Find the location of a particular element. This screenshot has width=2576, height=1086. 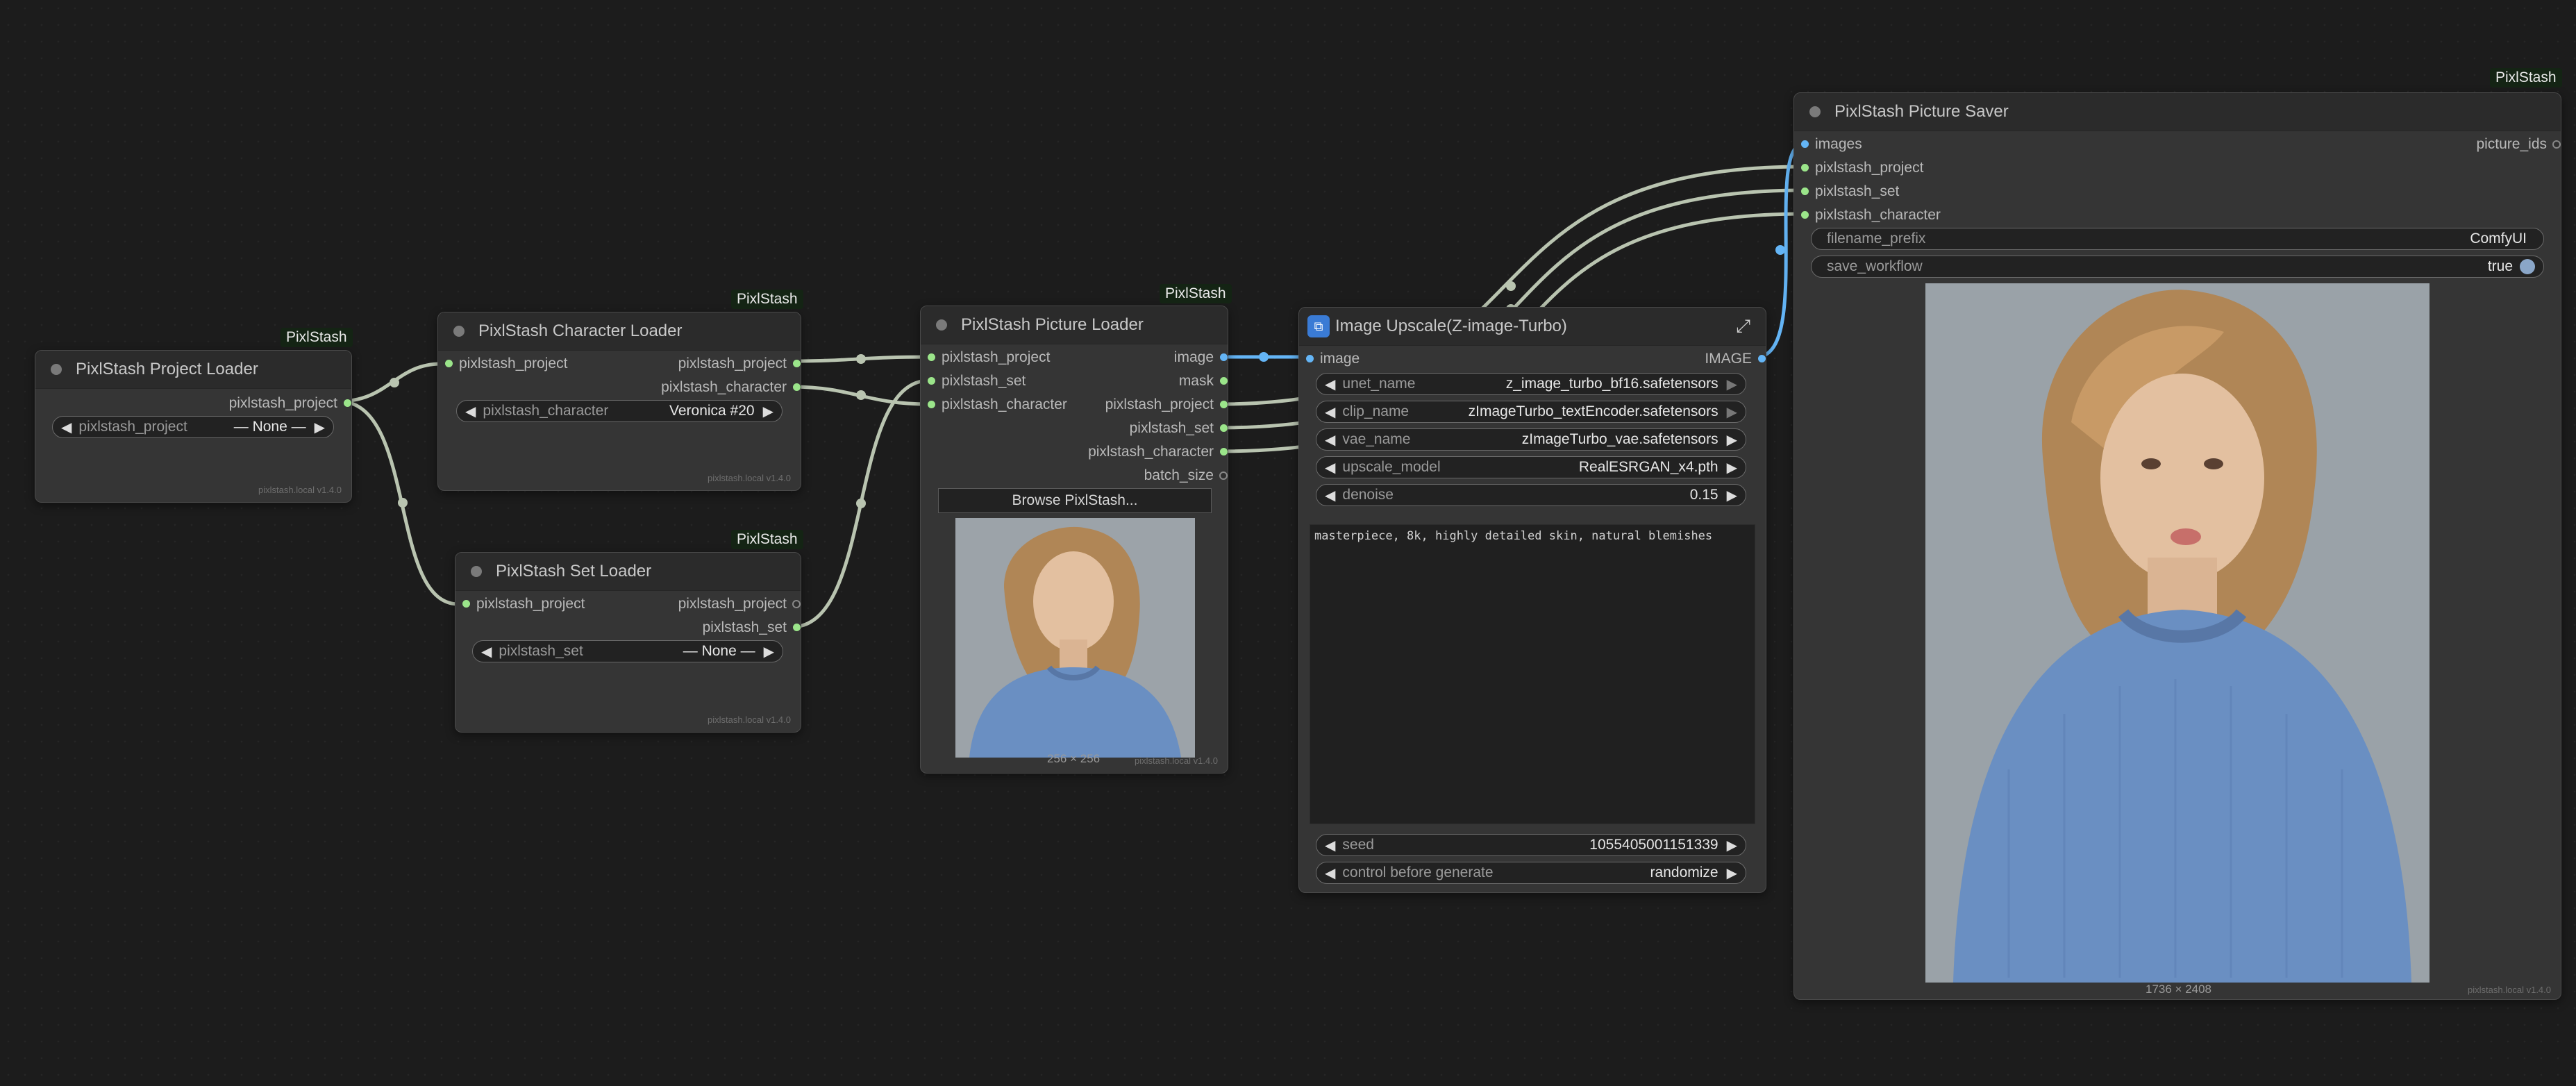

number-seed: ◀ seed 1055405001151339 ▶ is located at coordinates (1531, 845).